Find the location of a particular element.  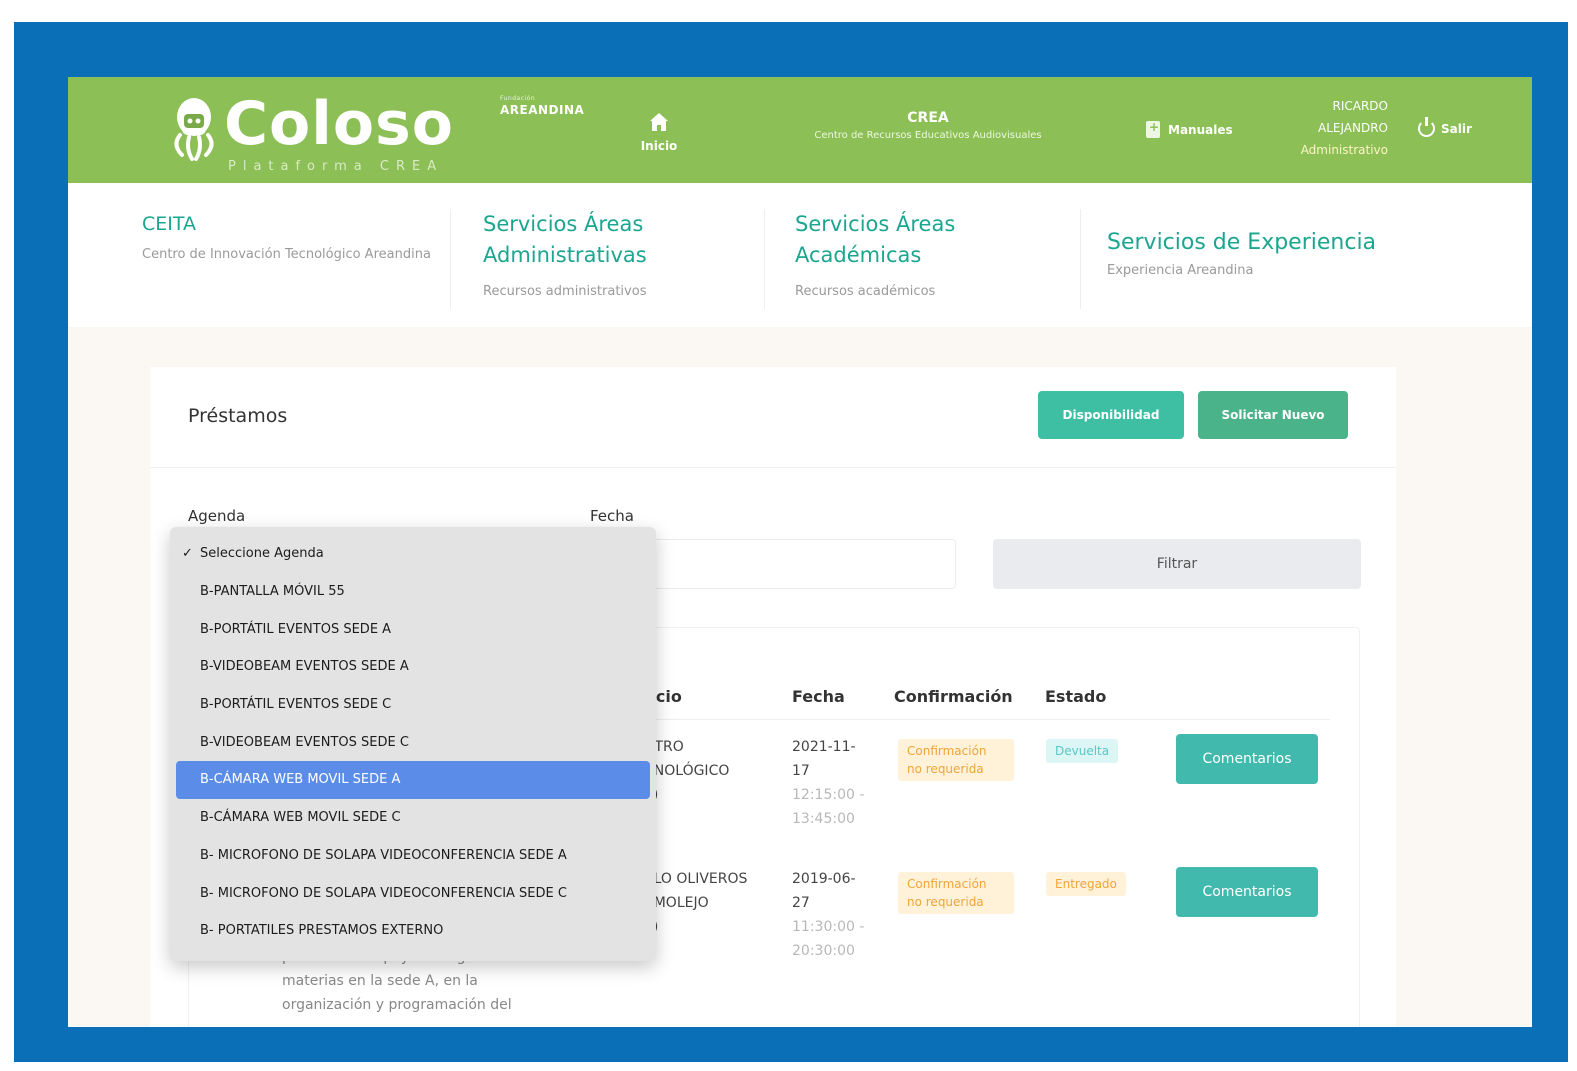

agenda-option: B-PORTÁTIL EVENTOS SEDE C is located at coordinates (413, 705).